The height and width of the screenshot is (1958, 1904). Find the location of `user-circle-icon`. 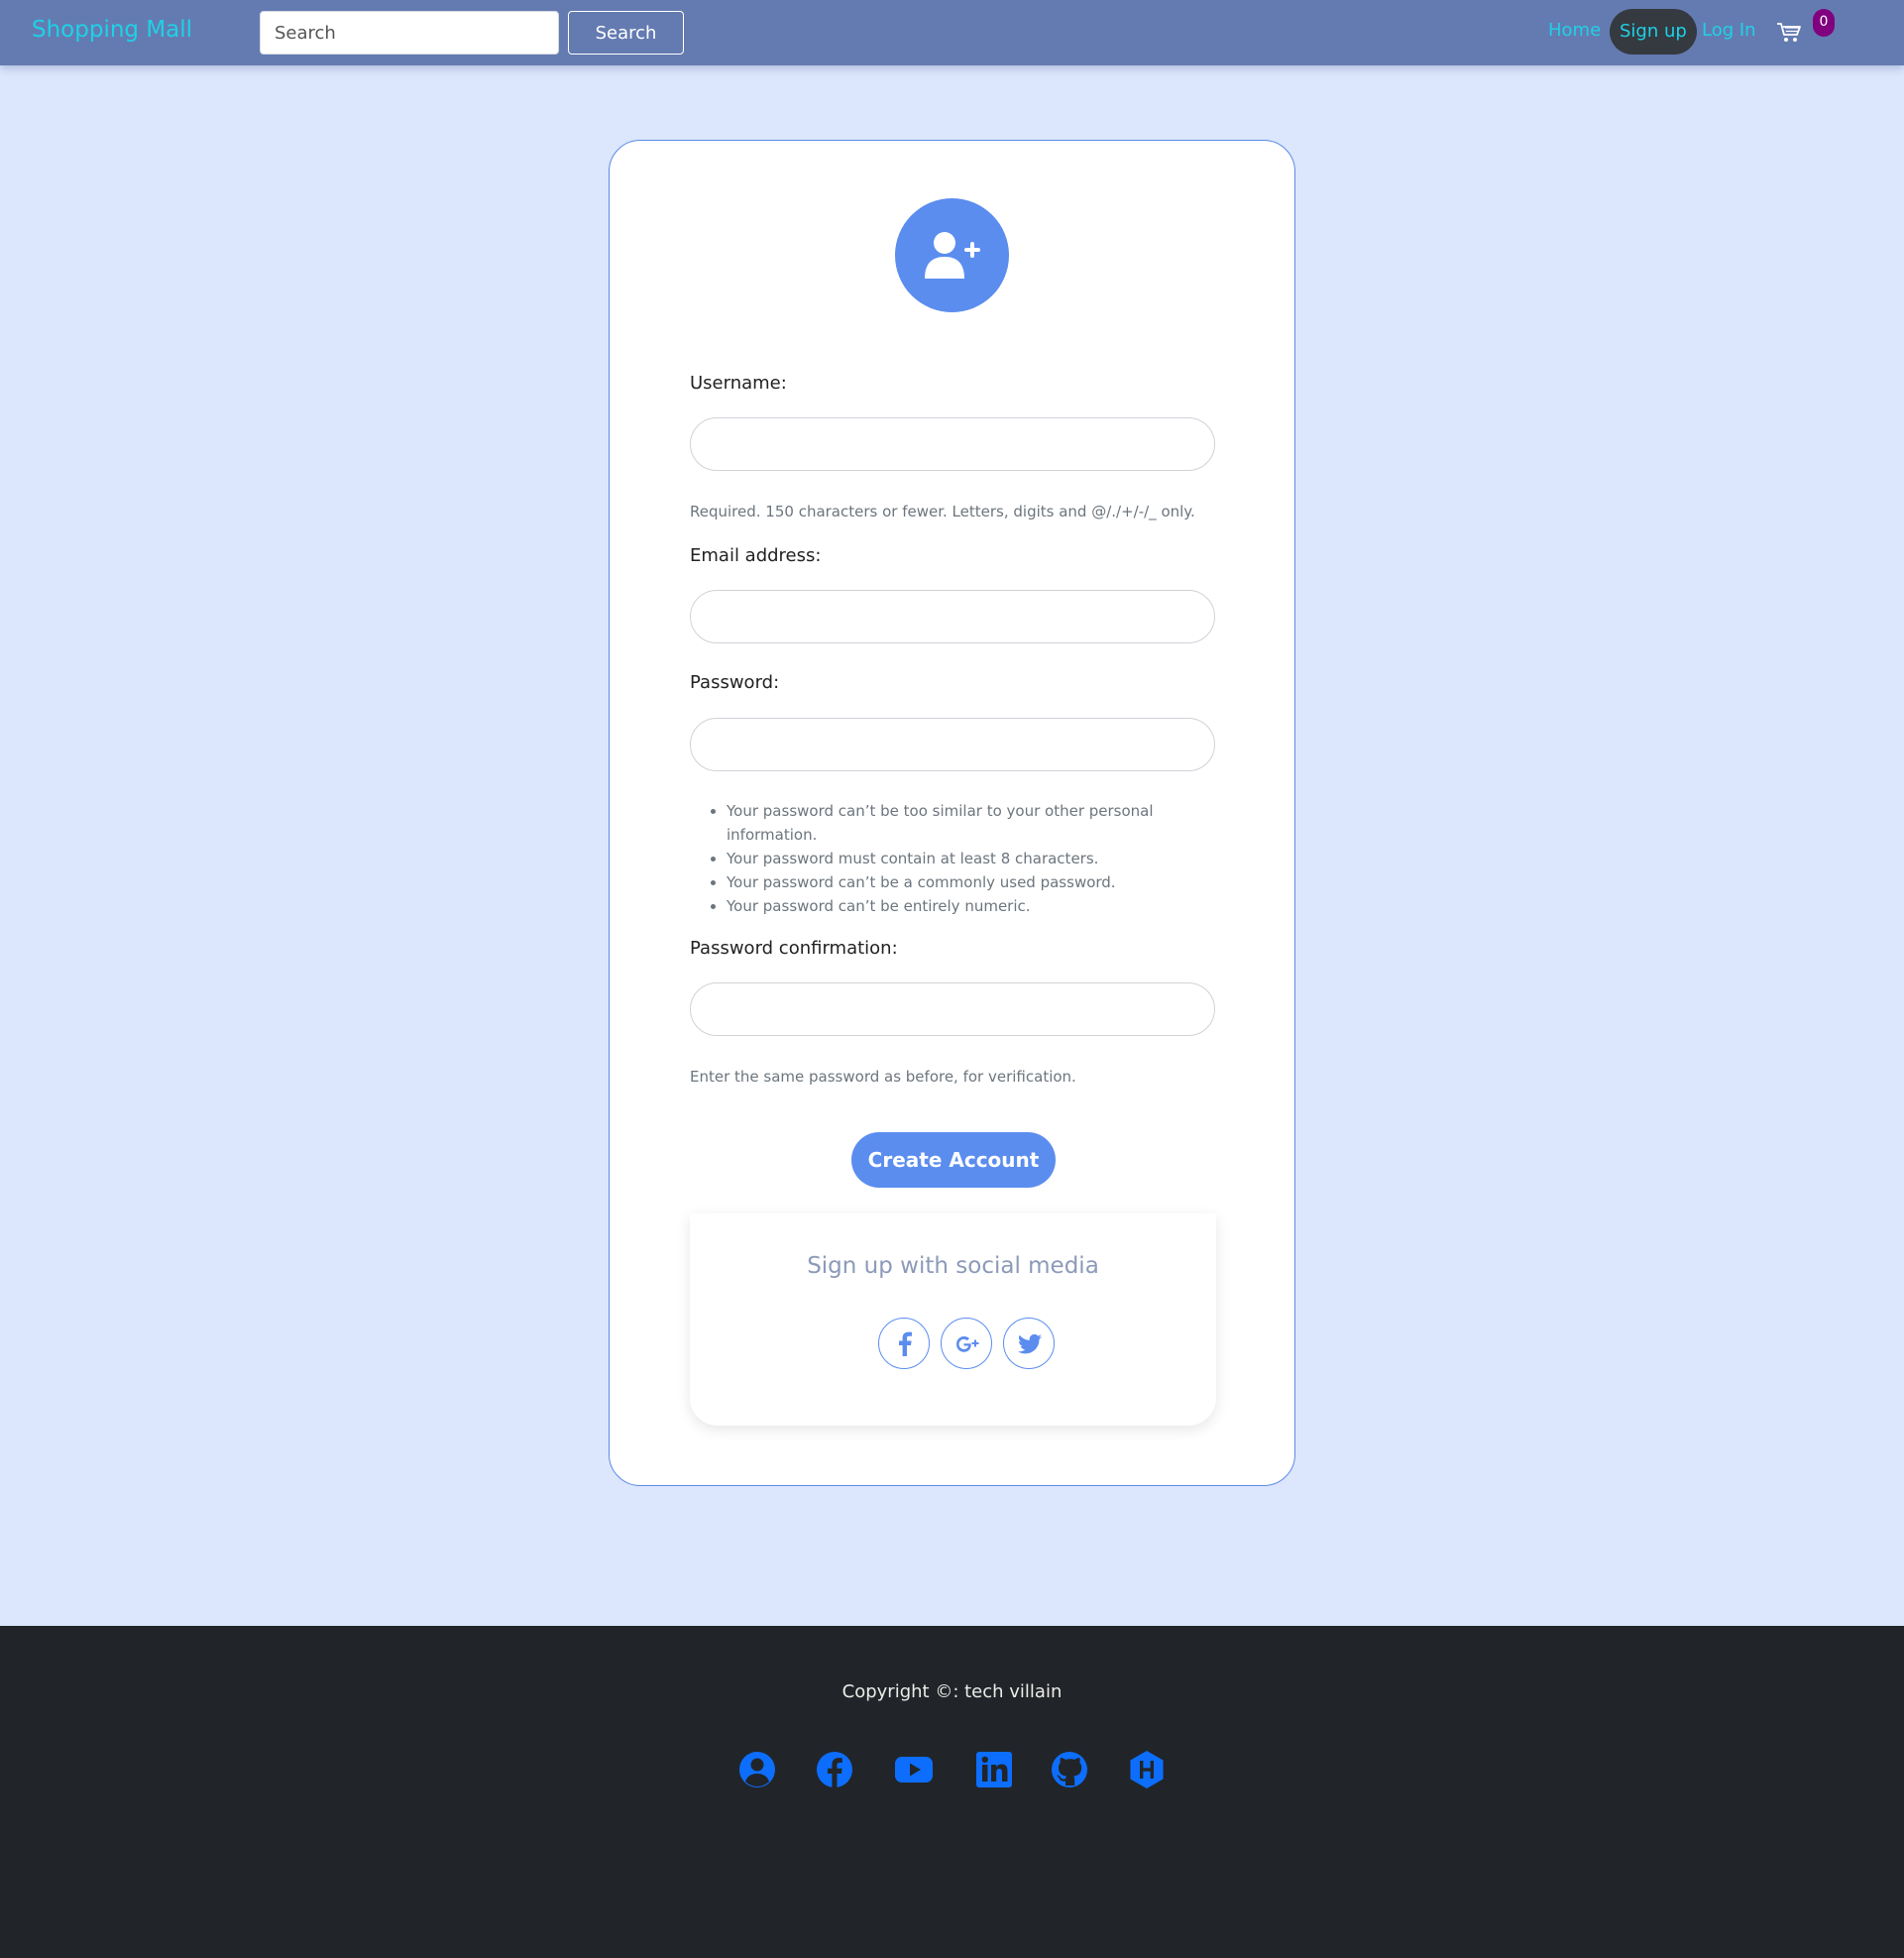

user-circle-icon is located at coordinates (757, 1769).